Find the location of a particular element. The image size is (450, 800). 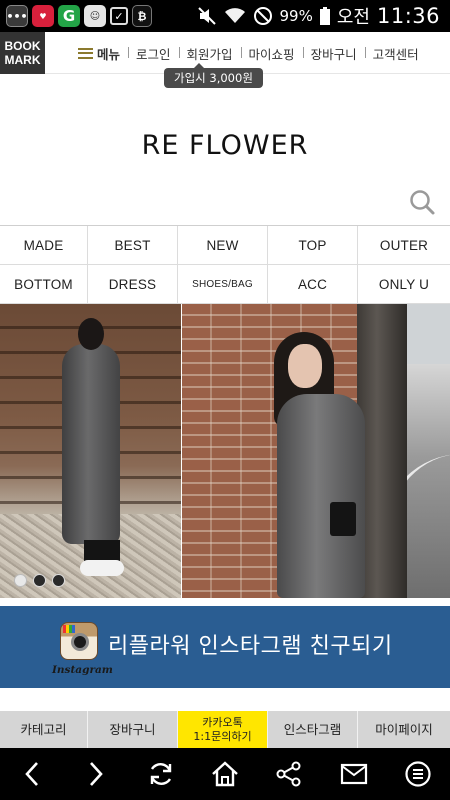

search-icon is located at coordinates (422, 202).